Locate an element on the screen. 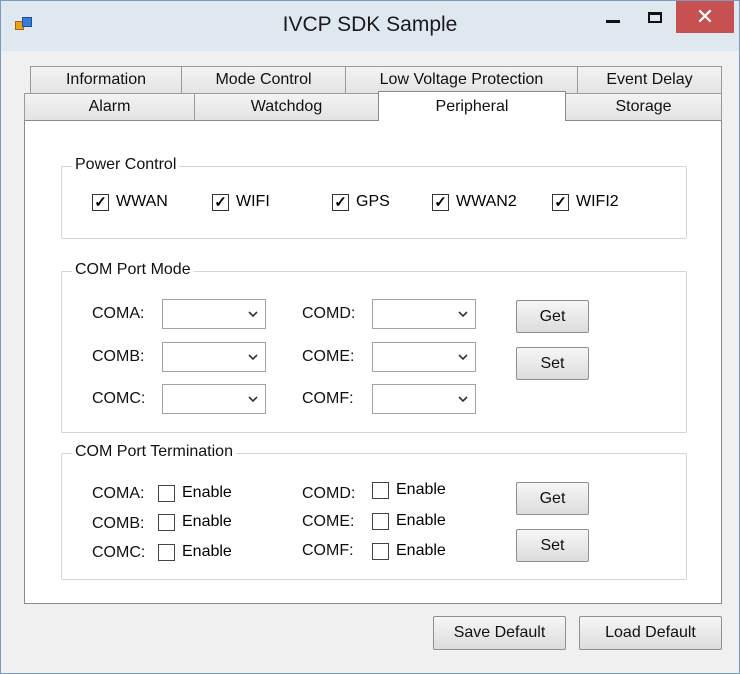 Image resolution: width=740 pixels, height=674 pixels. comb-label: COMB: is located at coordinates (118, 356).